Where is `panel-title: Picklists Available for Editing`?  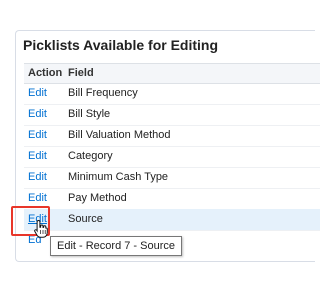 panel-title: Picklists Available for Editing is located at coordinates (121, 45).